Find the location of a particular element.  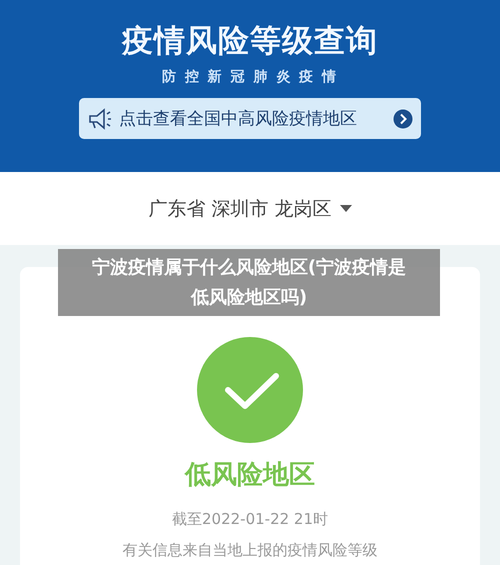

page-title: 疫情风险等级查询 is located at coordinates (250, 41).